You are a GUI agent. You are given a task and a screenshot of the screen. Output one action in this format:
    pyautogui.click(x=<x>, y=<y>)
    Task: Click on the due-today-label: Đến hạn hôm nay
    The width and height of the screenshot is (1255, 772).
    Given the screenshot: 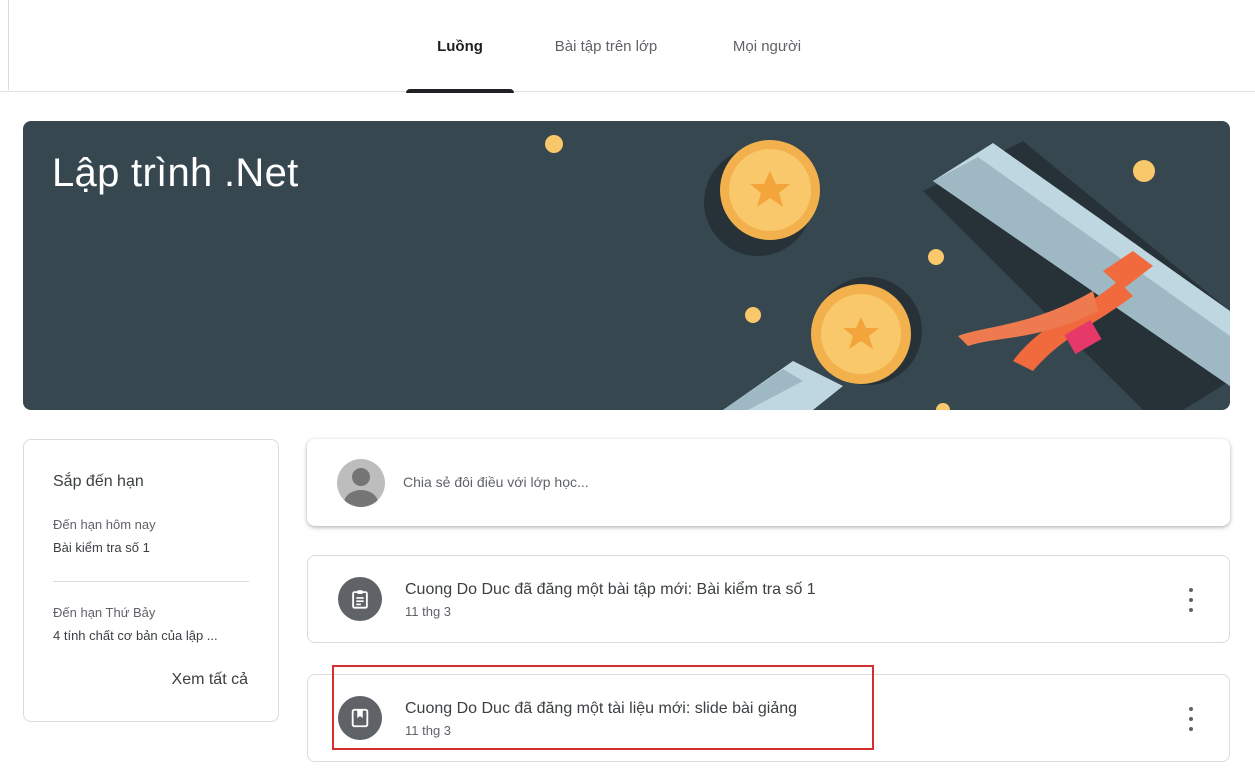 What is the action you would take?
    pyautogui.click(x=104, y=524)
    